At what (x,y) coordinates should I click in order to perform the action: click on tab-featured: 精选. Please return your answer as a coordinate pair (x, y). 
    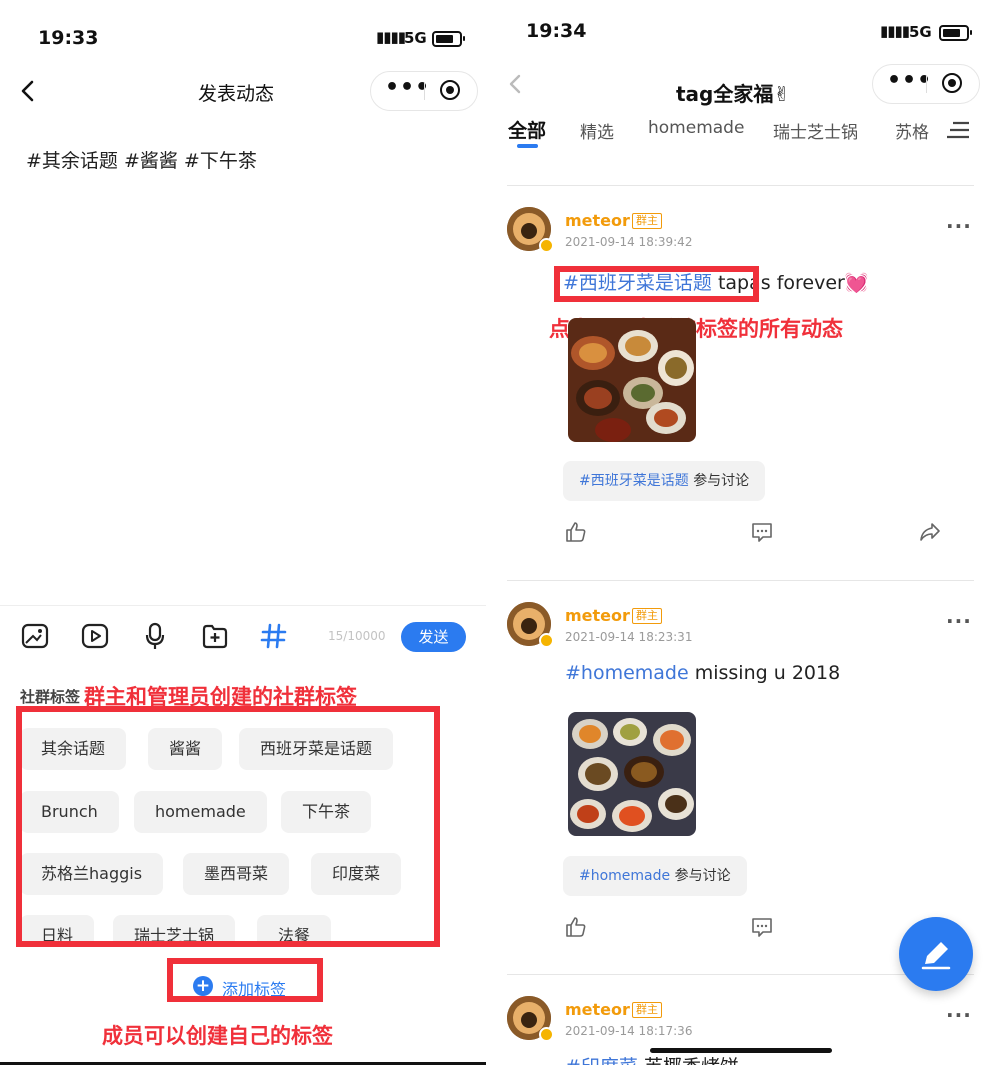
    Looking at the image, I should click on (597, 130).